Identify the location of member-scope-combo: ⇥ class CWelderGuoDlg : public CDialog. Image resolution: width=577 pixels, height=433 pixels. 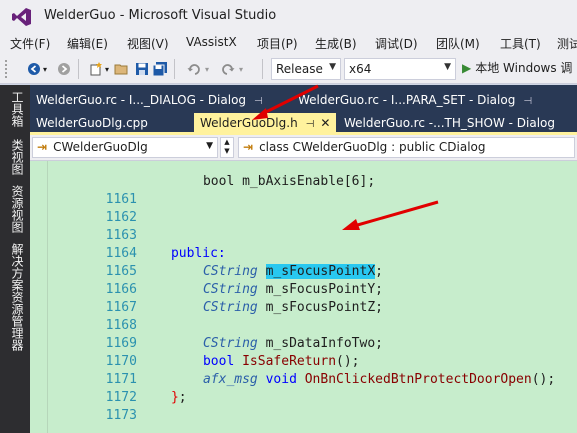
(406, 147).